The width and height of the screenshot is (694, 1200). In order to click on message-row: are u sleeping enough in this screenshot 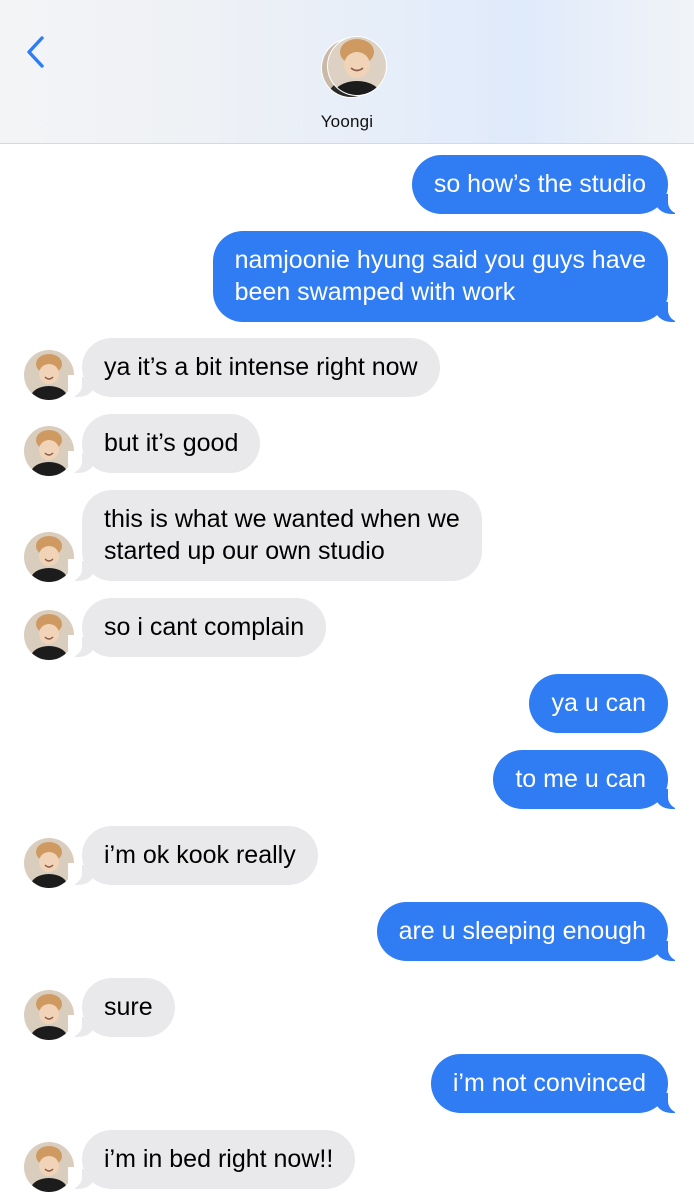, I will do `click(347, 932)`.